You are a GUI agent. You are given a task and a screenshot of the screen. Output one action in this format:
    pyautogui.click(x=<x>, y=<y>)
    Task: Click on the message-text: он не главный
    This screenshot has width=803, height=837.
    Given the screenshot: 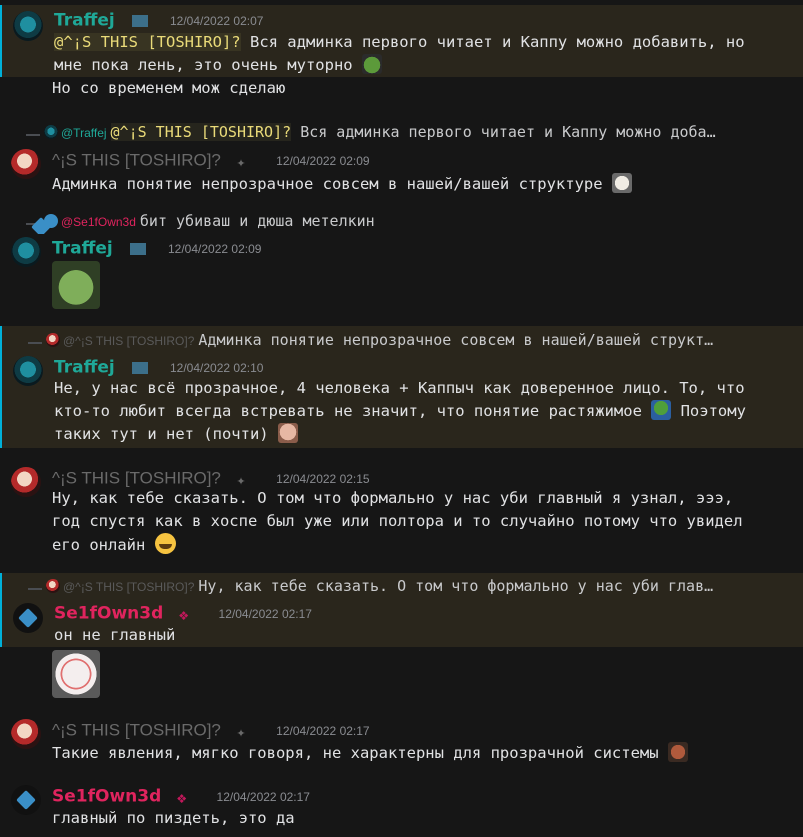 What is the action you would take?
    pyautogui.click(x=115, y=635)
    